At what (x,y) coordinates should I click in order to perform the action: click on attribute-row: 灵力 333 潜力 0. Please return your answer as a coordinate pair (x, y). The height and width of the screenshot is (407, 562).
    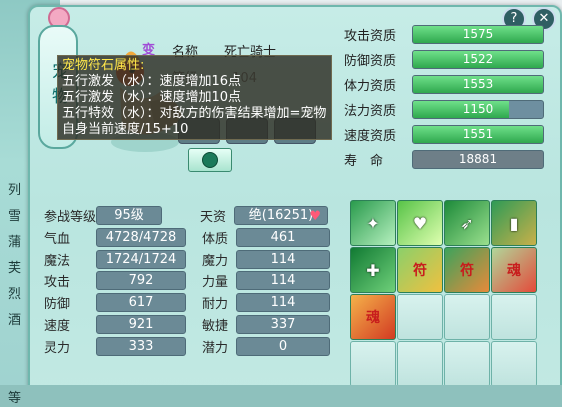
    Looking at the image, I should click on (187, 346).